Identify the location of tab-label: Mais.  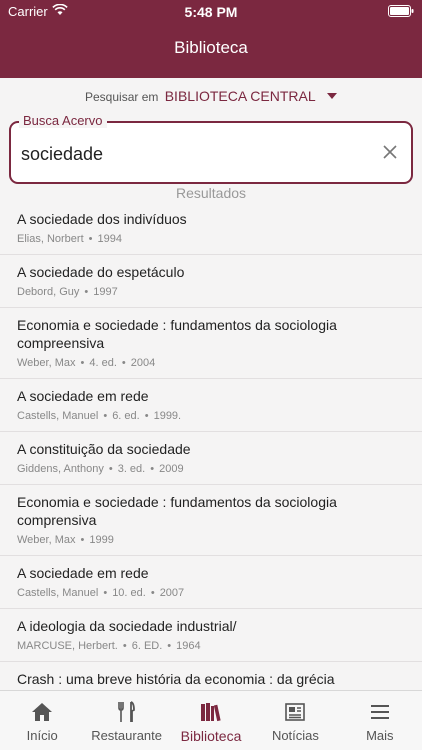
(380, 735).